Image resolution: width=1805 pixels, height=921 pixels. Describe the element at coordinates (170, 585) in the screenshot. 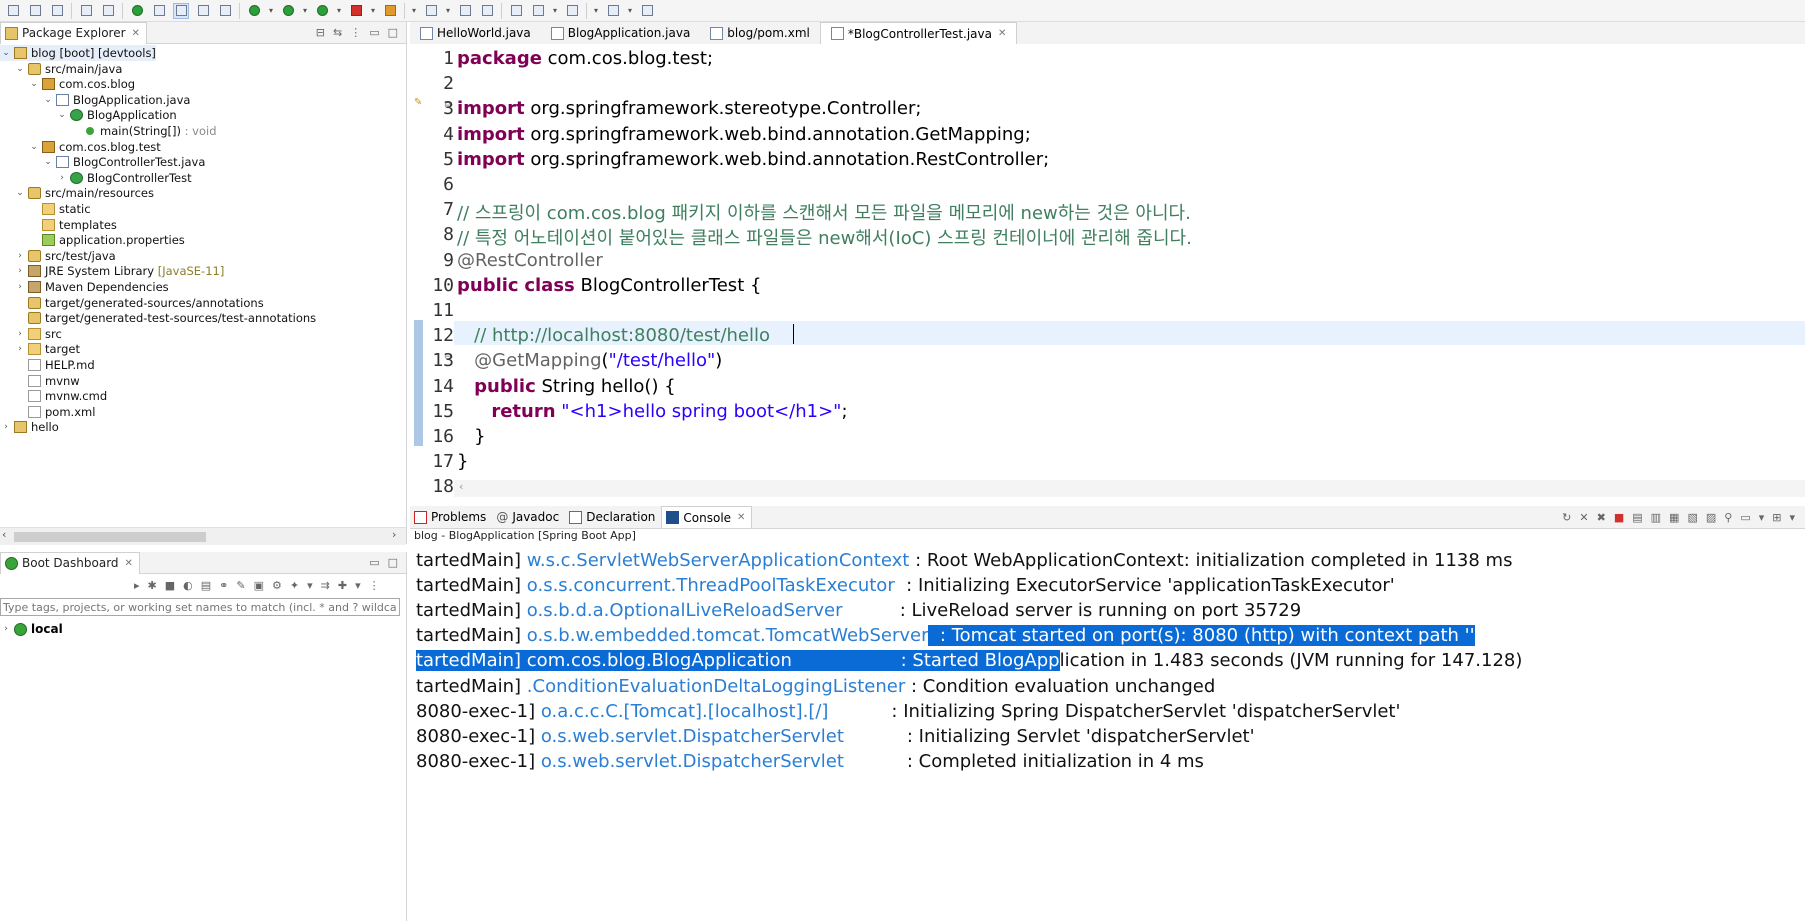

I see `stop-icon: ■` at that location.